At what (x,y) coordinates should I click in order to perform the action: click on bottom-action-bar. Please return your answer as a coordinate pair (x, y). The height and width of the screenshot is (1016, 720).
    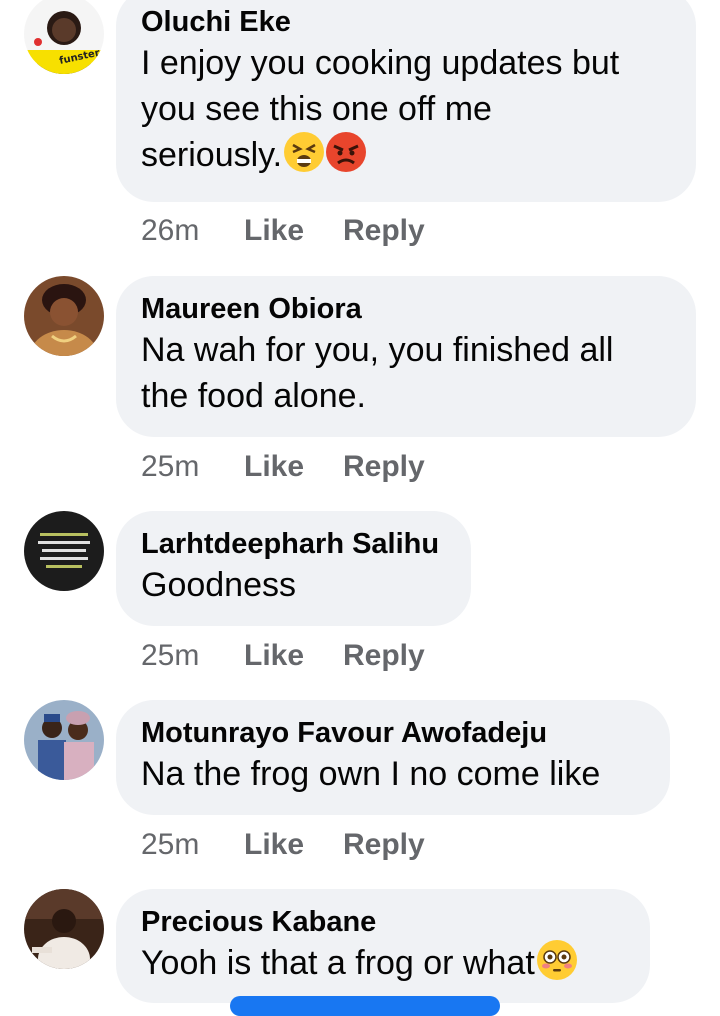
    Looking at the image, I should click on (365, 1006).